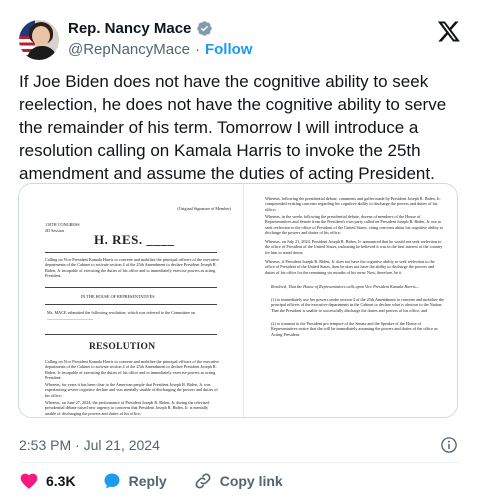  Describe the element at coordinates (129, 49) in the screenshot. I see `author-handle: @RepNancyMace` at that location.